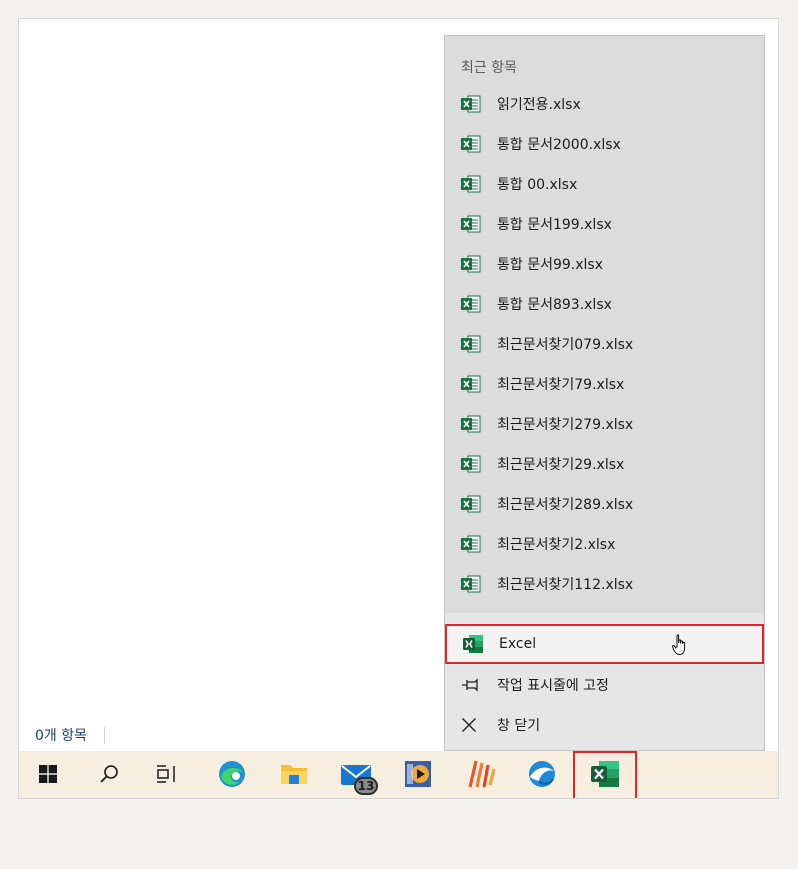 This screenshot has height=869, width=798. I want to click on edge-browser-button, so click(232, 774).